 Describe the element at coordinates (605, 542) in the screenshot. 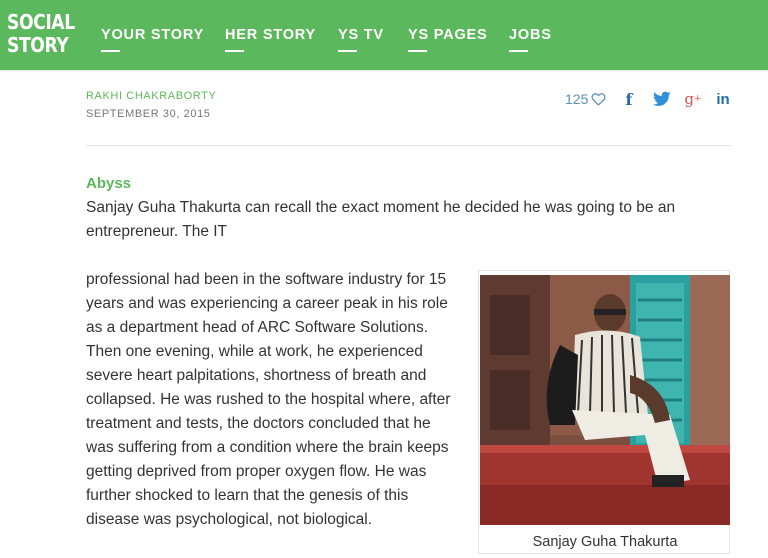

I see `image-caption: Sanjay Guha Thakurta` at that location.